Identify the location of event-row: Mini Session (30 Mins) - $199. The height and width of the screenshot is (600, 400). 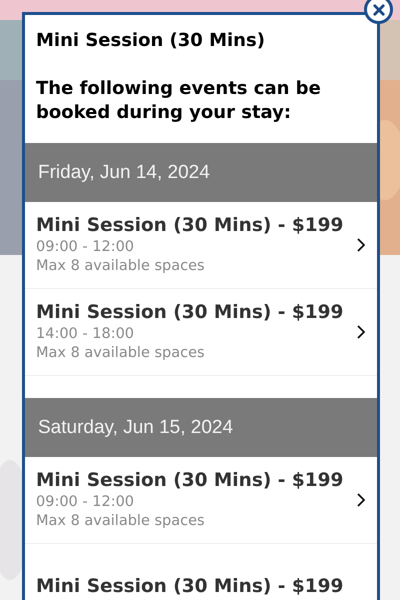
(201, 572).